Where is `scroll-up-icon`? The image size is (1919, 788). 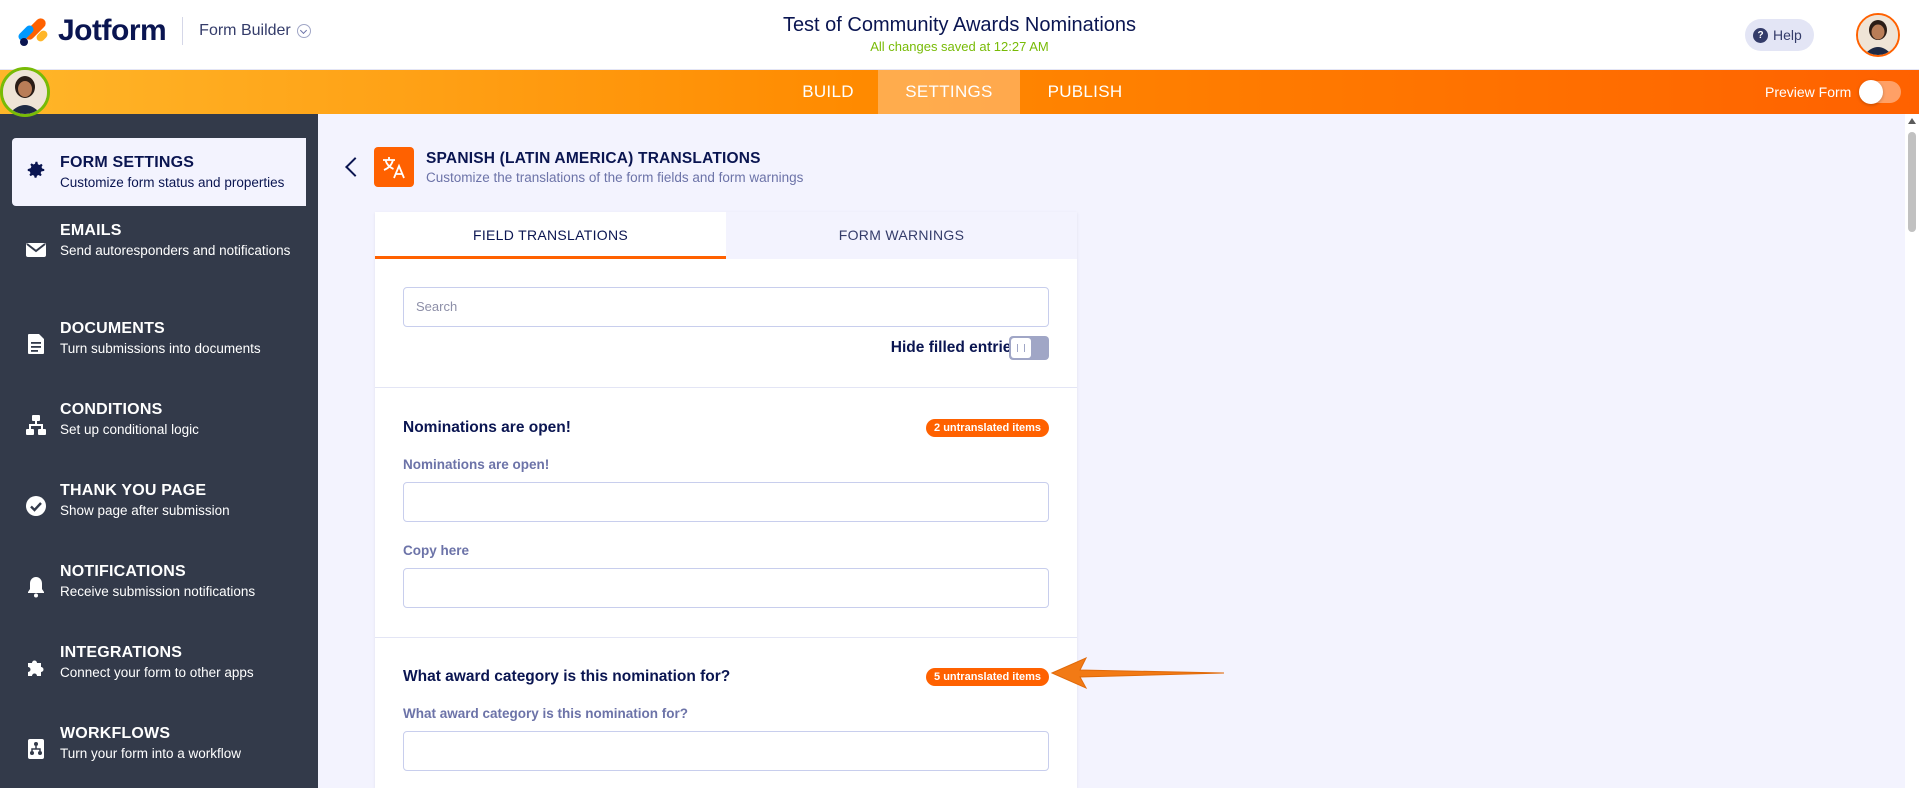 scroll-up-icon is located at coordinates (1912, 121).